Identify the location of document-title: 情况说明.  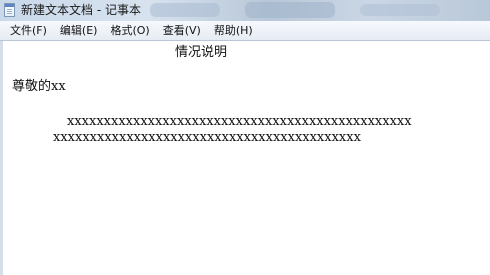
(201, 52).